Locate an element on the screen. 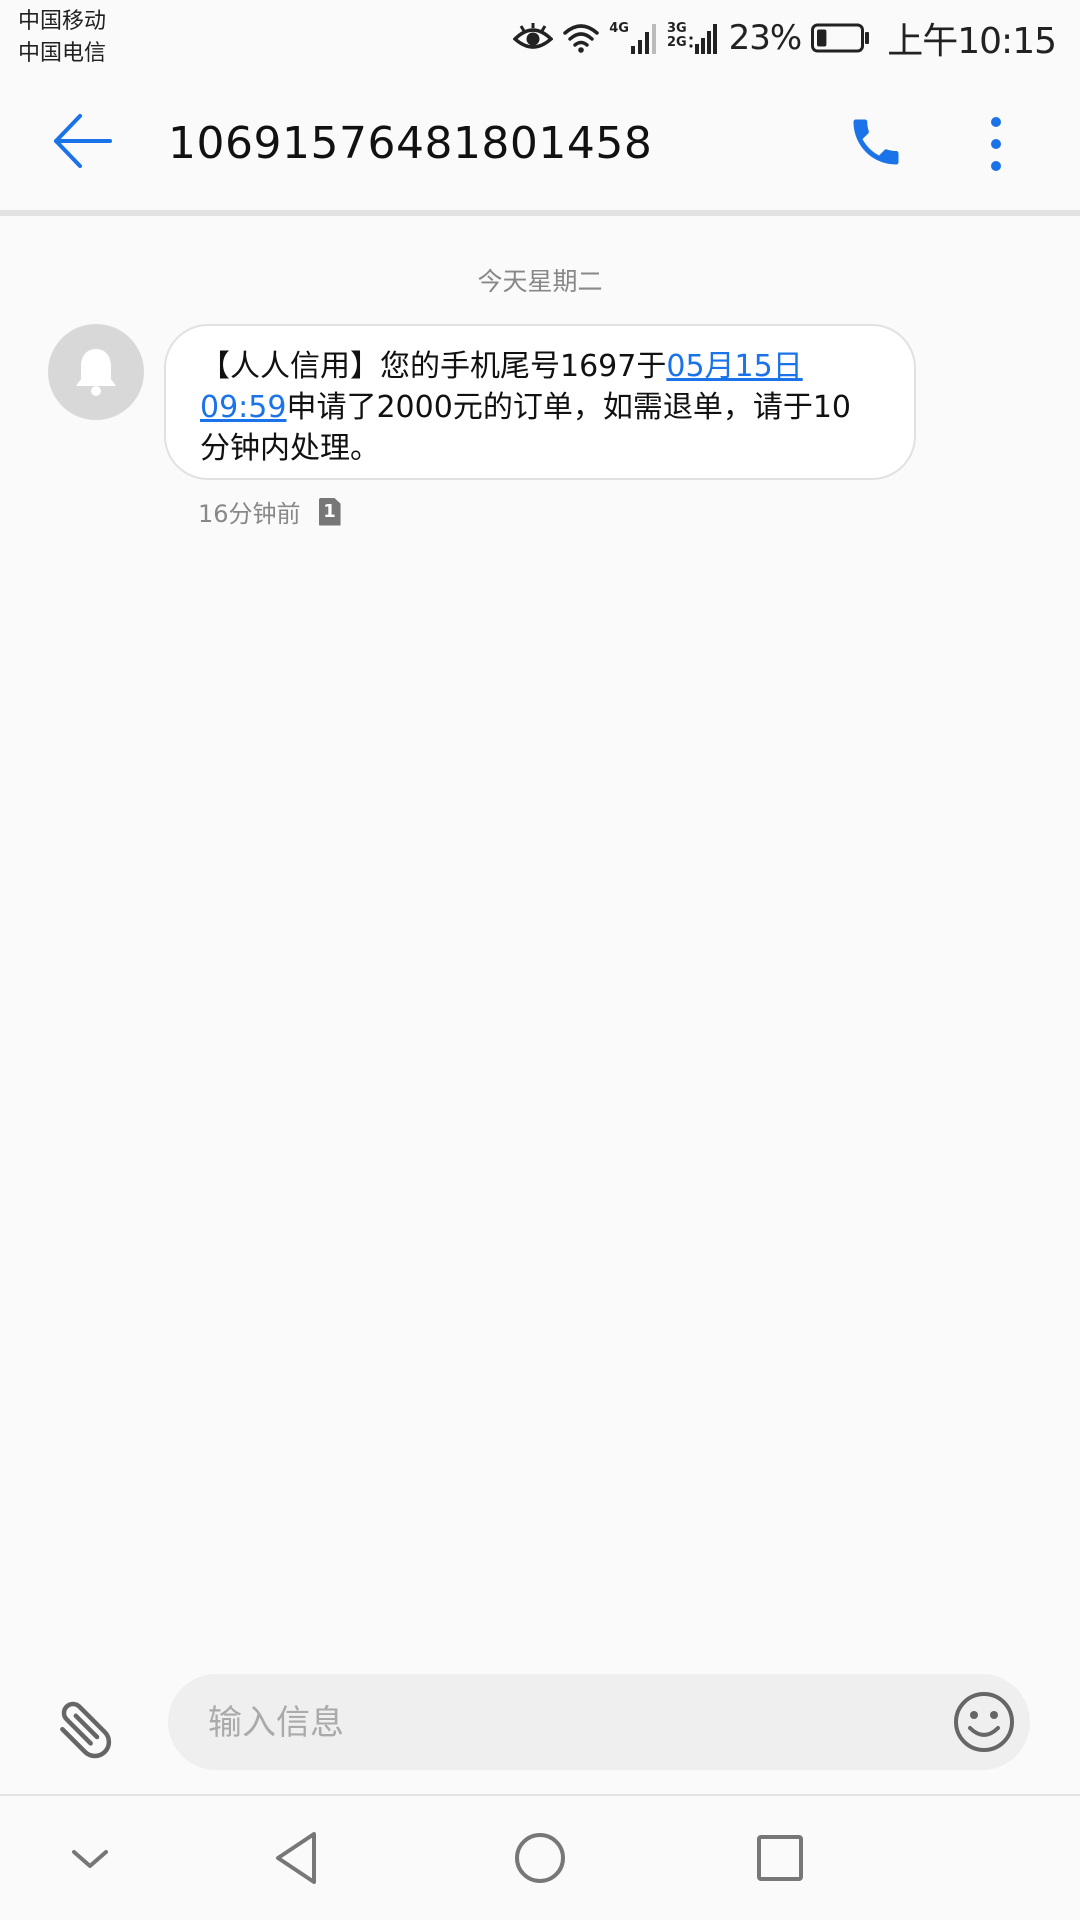 This screenshot has width=1080, height=1920. paperclip-icon is located at coordinates (85, 1725).